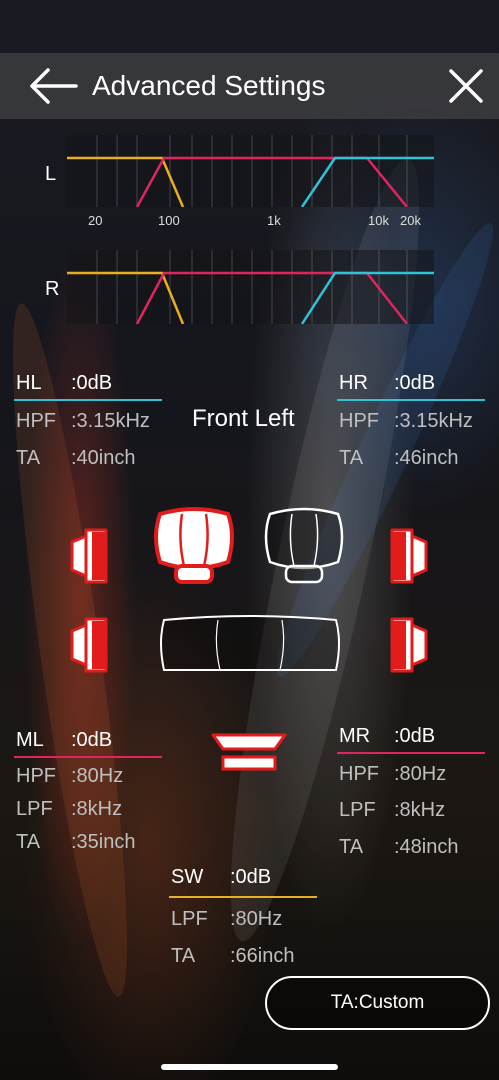 This screenshot has height=1080, width=499. What do you see at coordinates (243, 897) in the screenshot?
I see `sw-underline` at bounding box center [243, 897].